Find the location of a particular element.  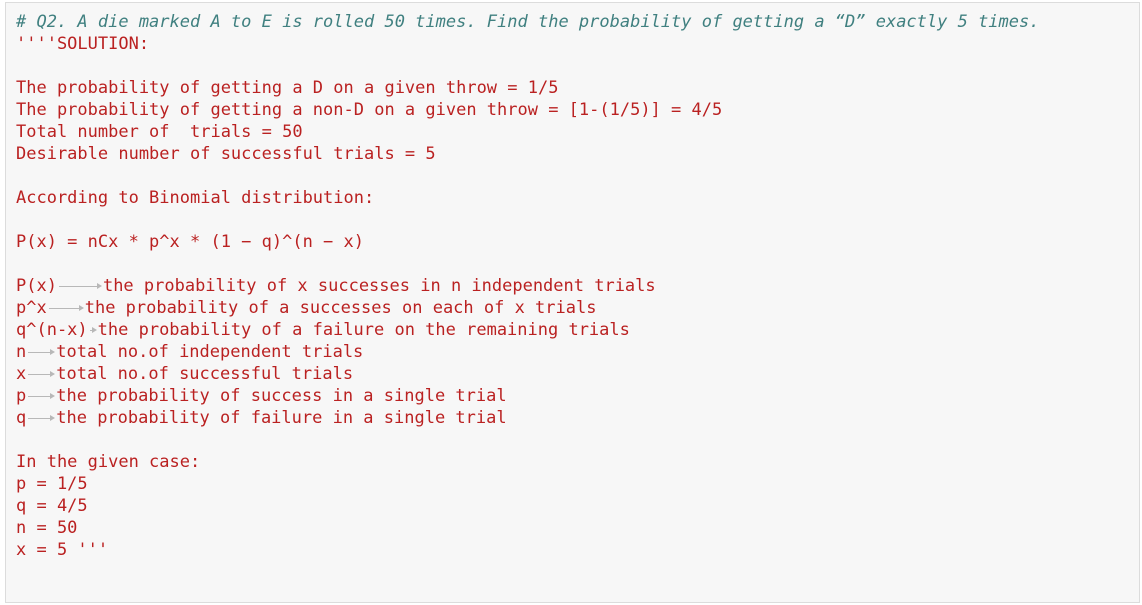

code-line: ''''SOLUTION: is located at coordinates (83, 44).